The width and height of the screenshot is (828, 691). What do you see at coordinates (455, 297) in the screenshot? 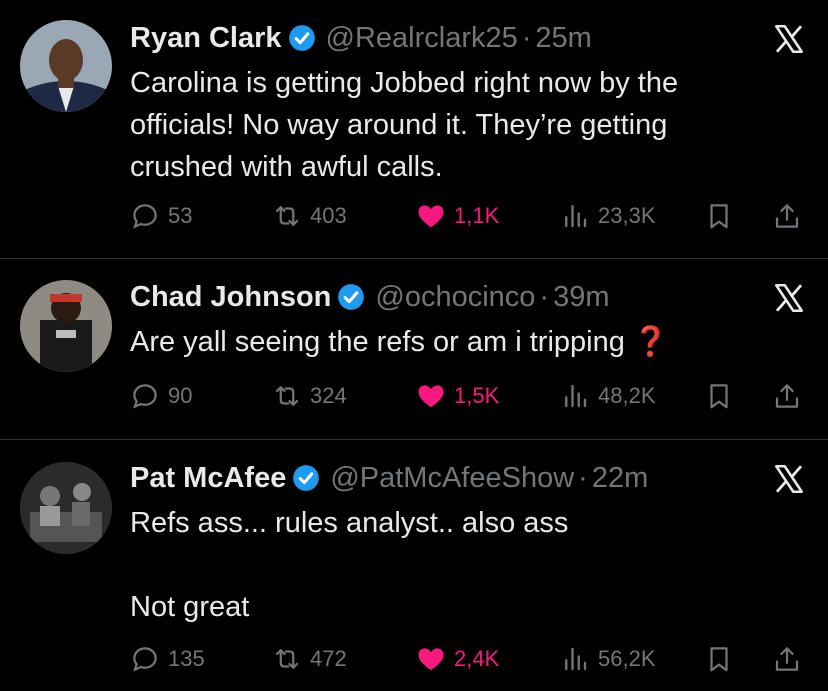
I see `author-handle: @ochocinco` at bounding box center [455, 297].